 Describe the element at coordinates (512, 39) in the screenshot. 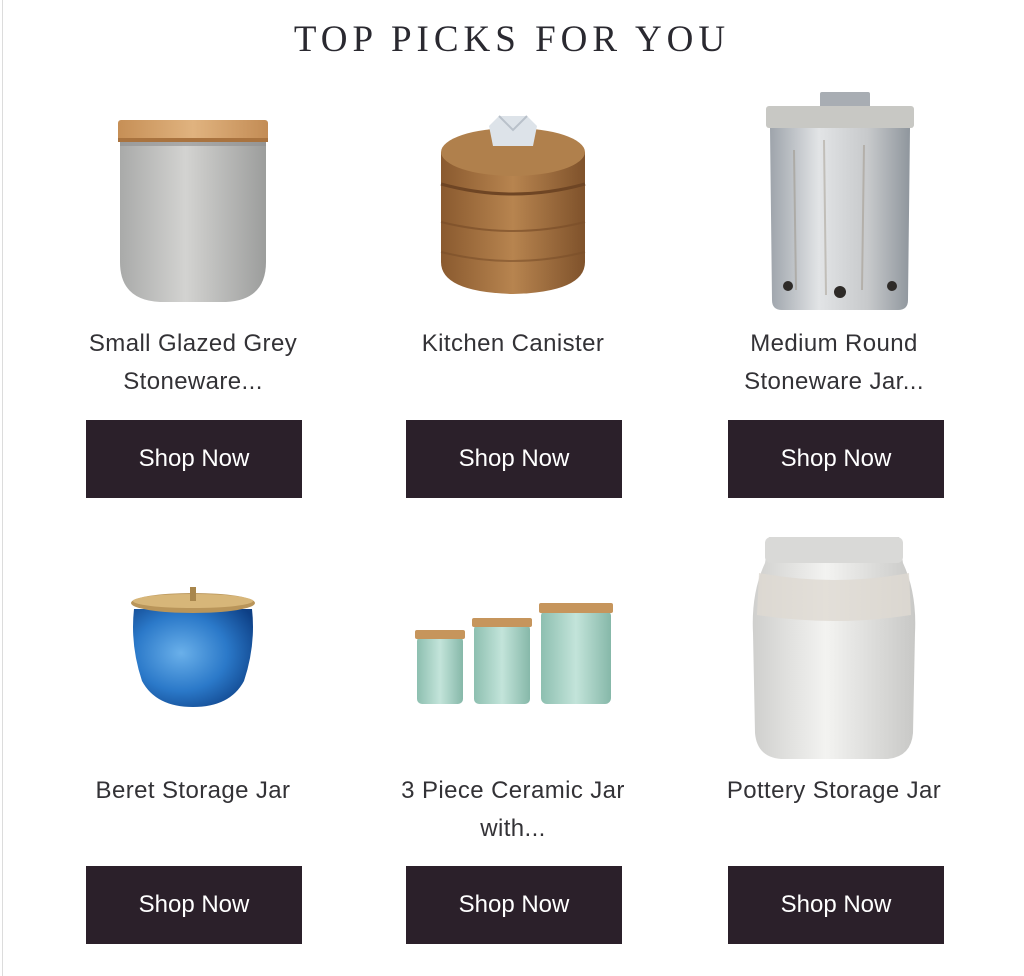

I see `section-title: TOP PICKS FOR YOU` at that location.